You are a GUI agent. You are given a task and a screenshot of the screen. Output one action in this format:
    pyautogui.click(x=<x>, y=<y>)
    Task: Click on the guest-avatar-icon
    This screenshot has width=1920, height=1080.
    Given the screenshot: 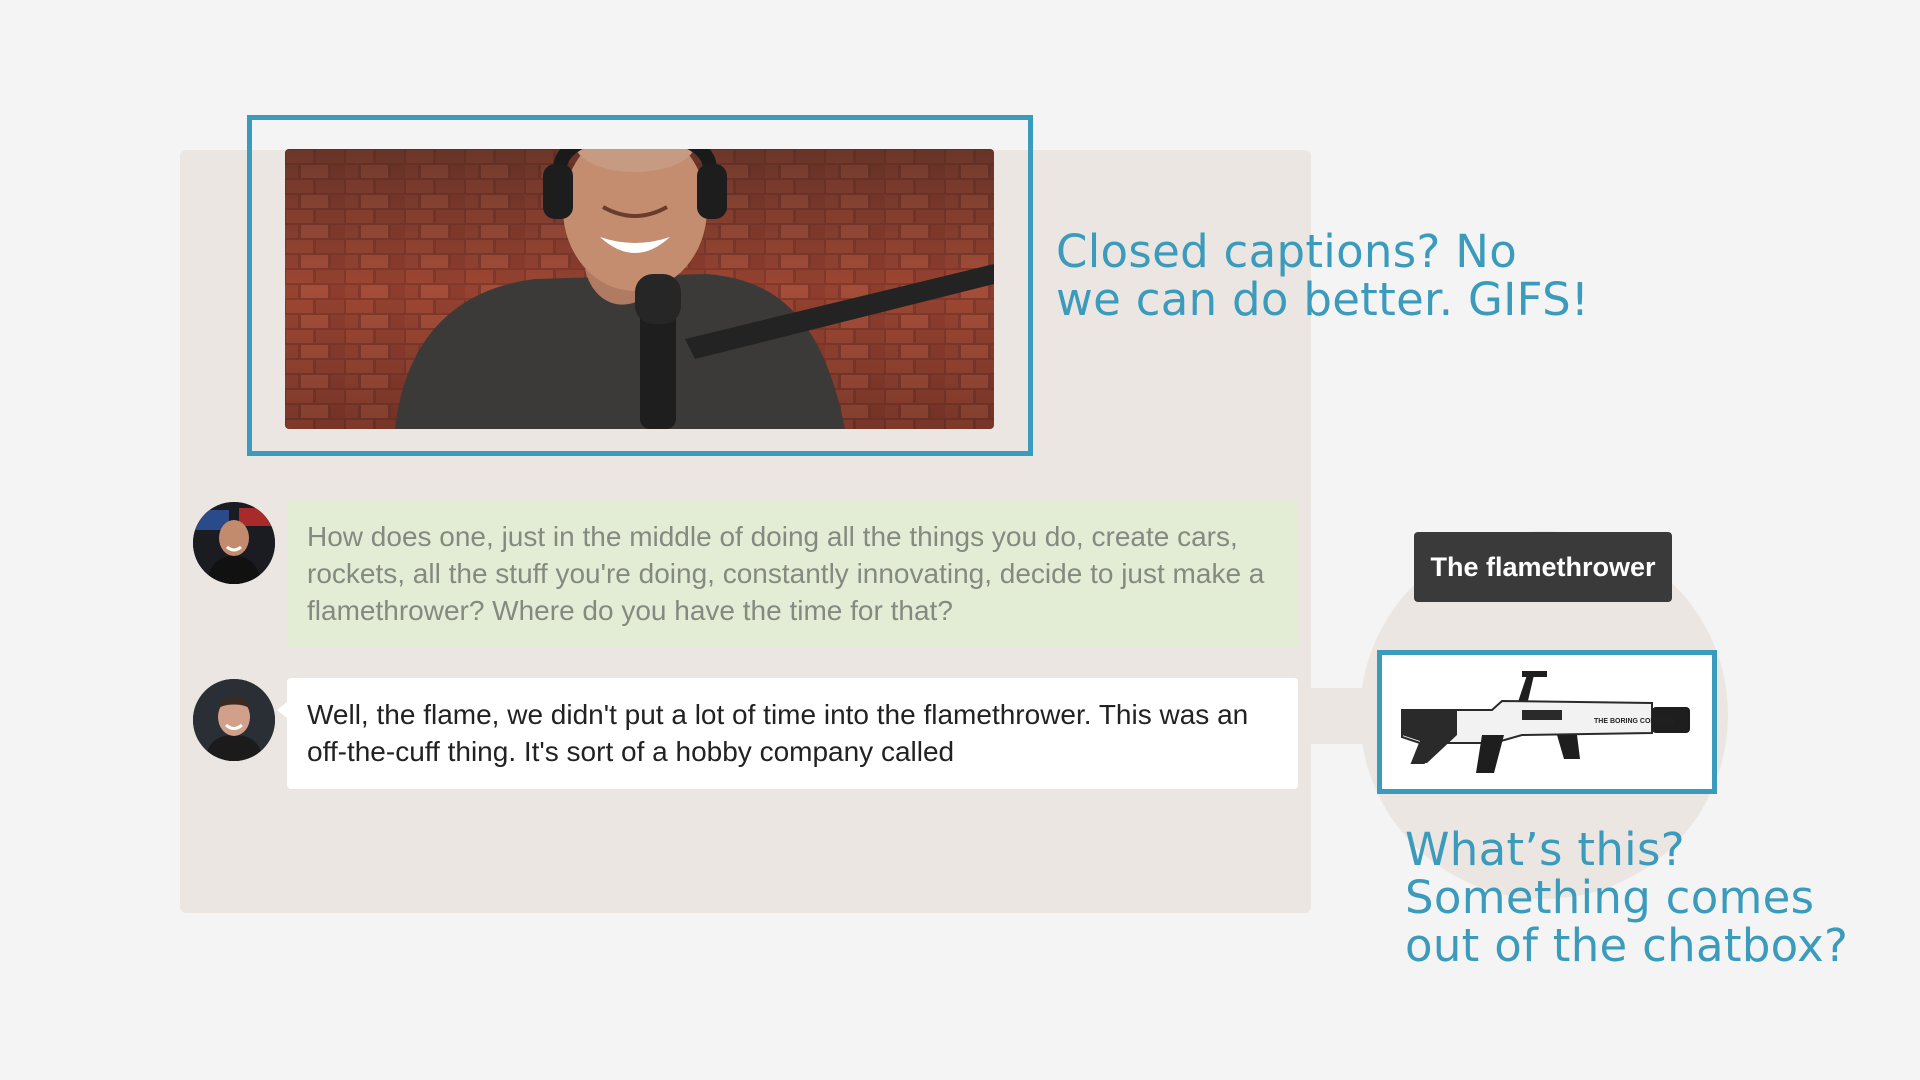 What is the action you would take?
    pyautogui.click(x=234, y=720)
    